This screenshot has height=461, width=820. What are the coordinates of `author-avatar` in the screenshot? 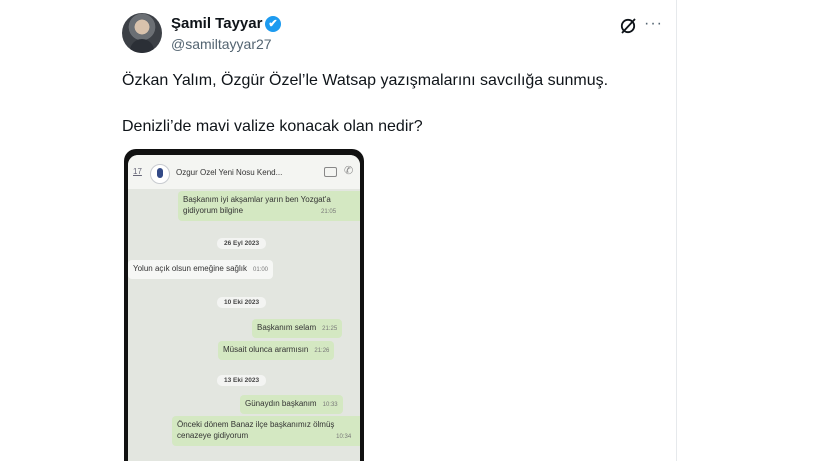 It's located at (142, 33).